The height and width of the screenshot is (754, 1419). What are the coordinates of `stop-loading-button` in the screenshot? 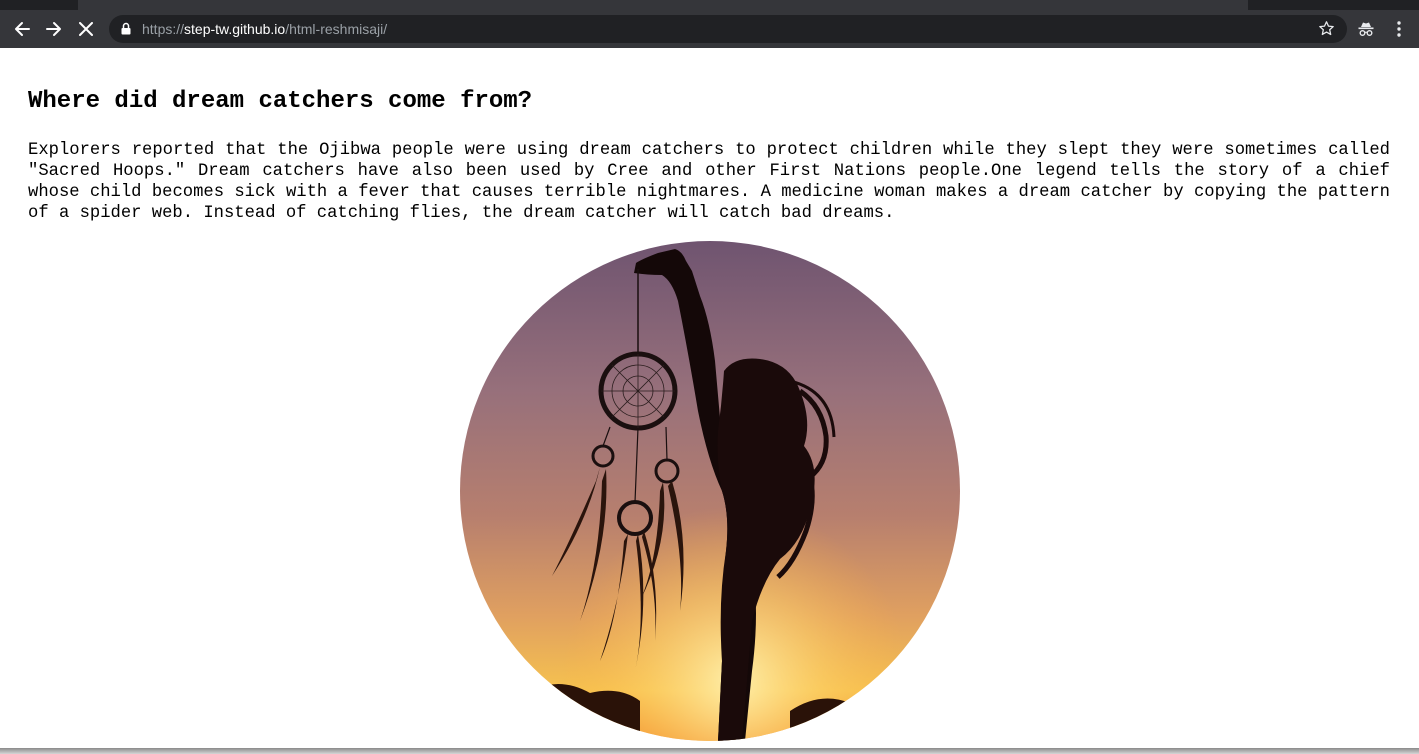 It's located at (86, 29).